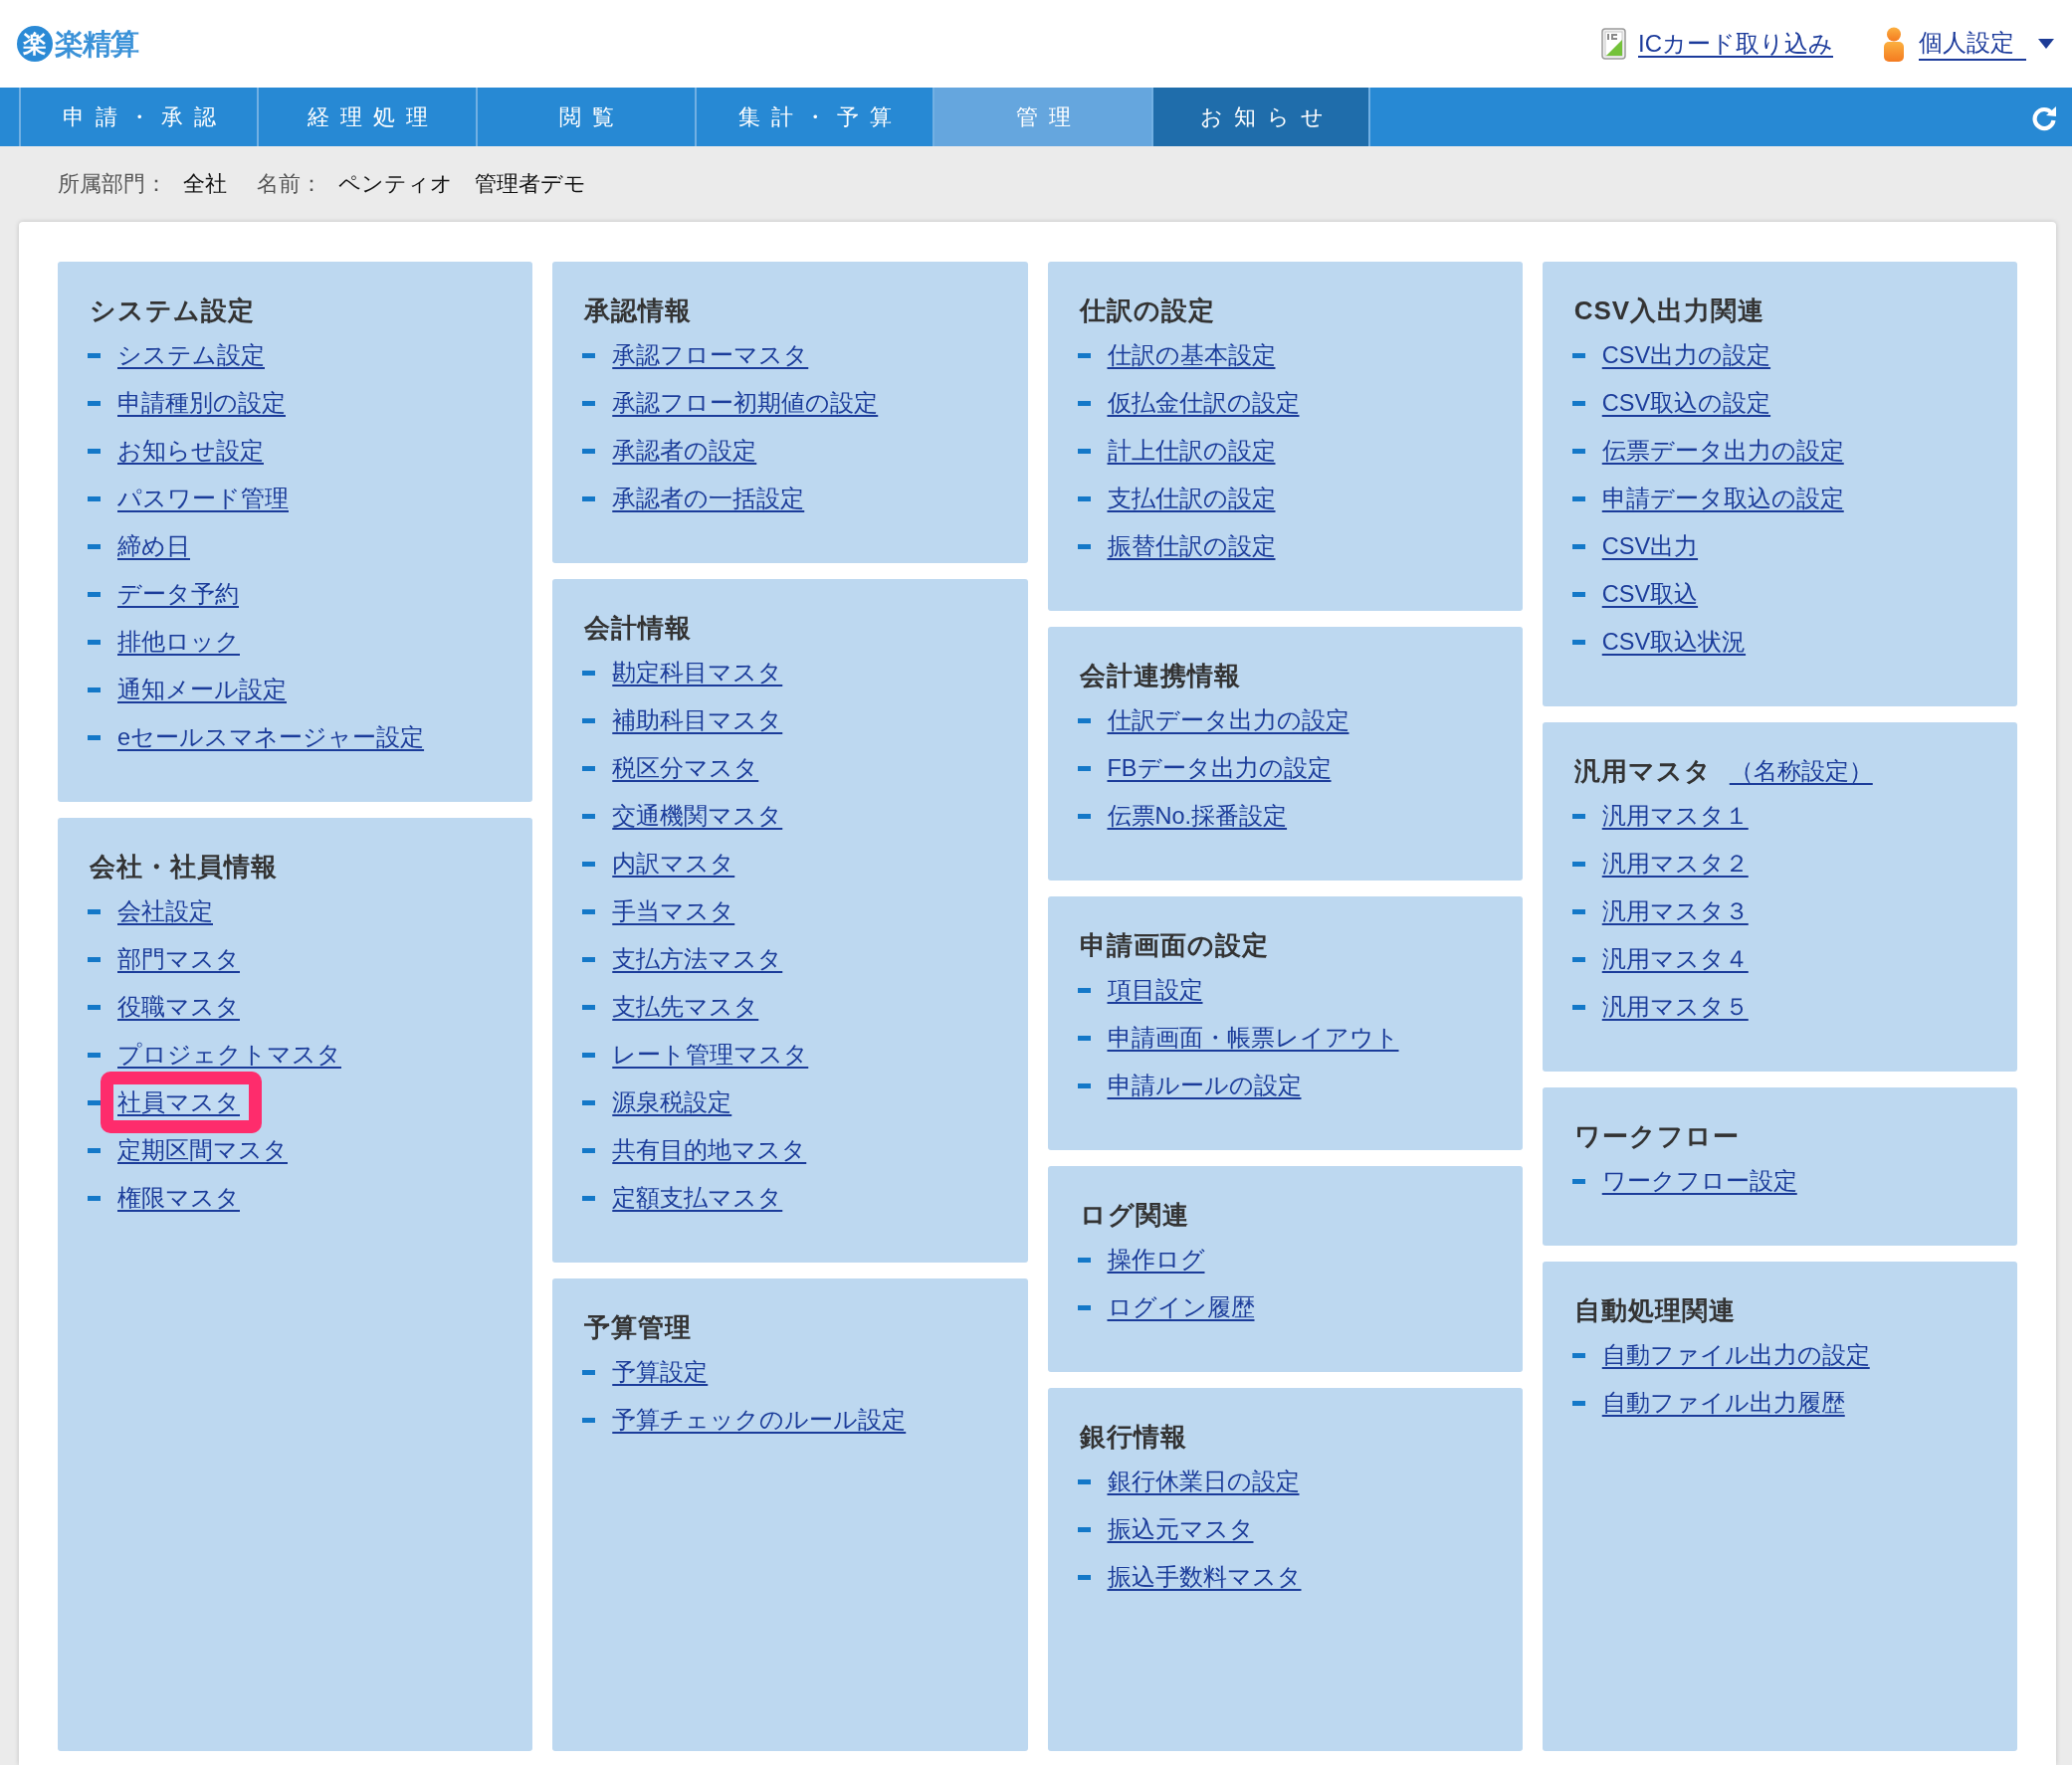 Image resolution: width=2072 pixels, height=1765 pixels. What do you see at coordinates (190, 451) in the screenshot?
I see `settings-link: お知らせ設定` at bounding box center [190, 451].